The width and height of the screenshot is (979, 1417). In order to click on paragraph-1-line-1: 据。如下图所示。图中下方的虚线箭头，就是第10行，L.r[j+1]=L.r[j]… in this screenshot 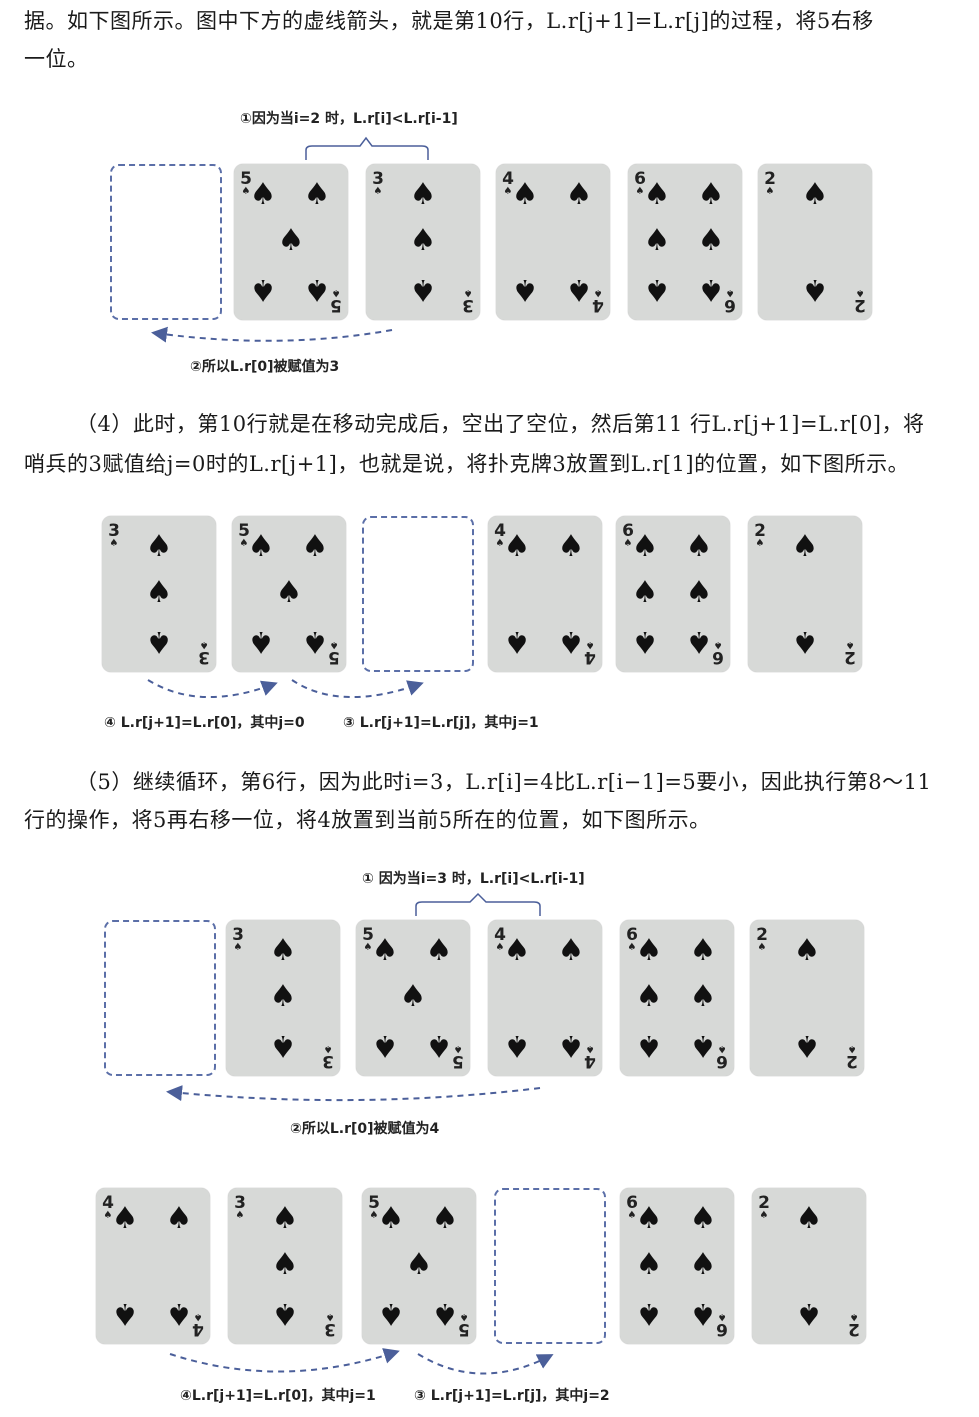, I will do `click(449, 21)`.